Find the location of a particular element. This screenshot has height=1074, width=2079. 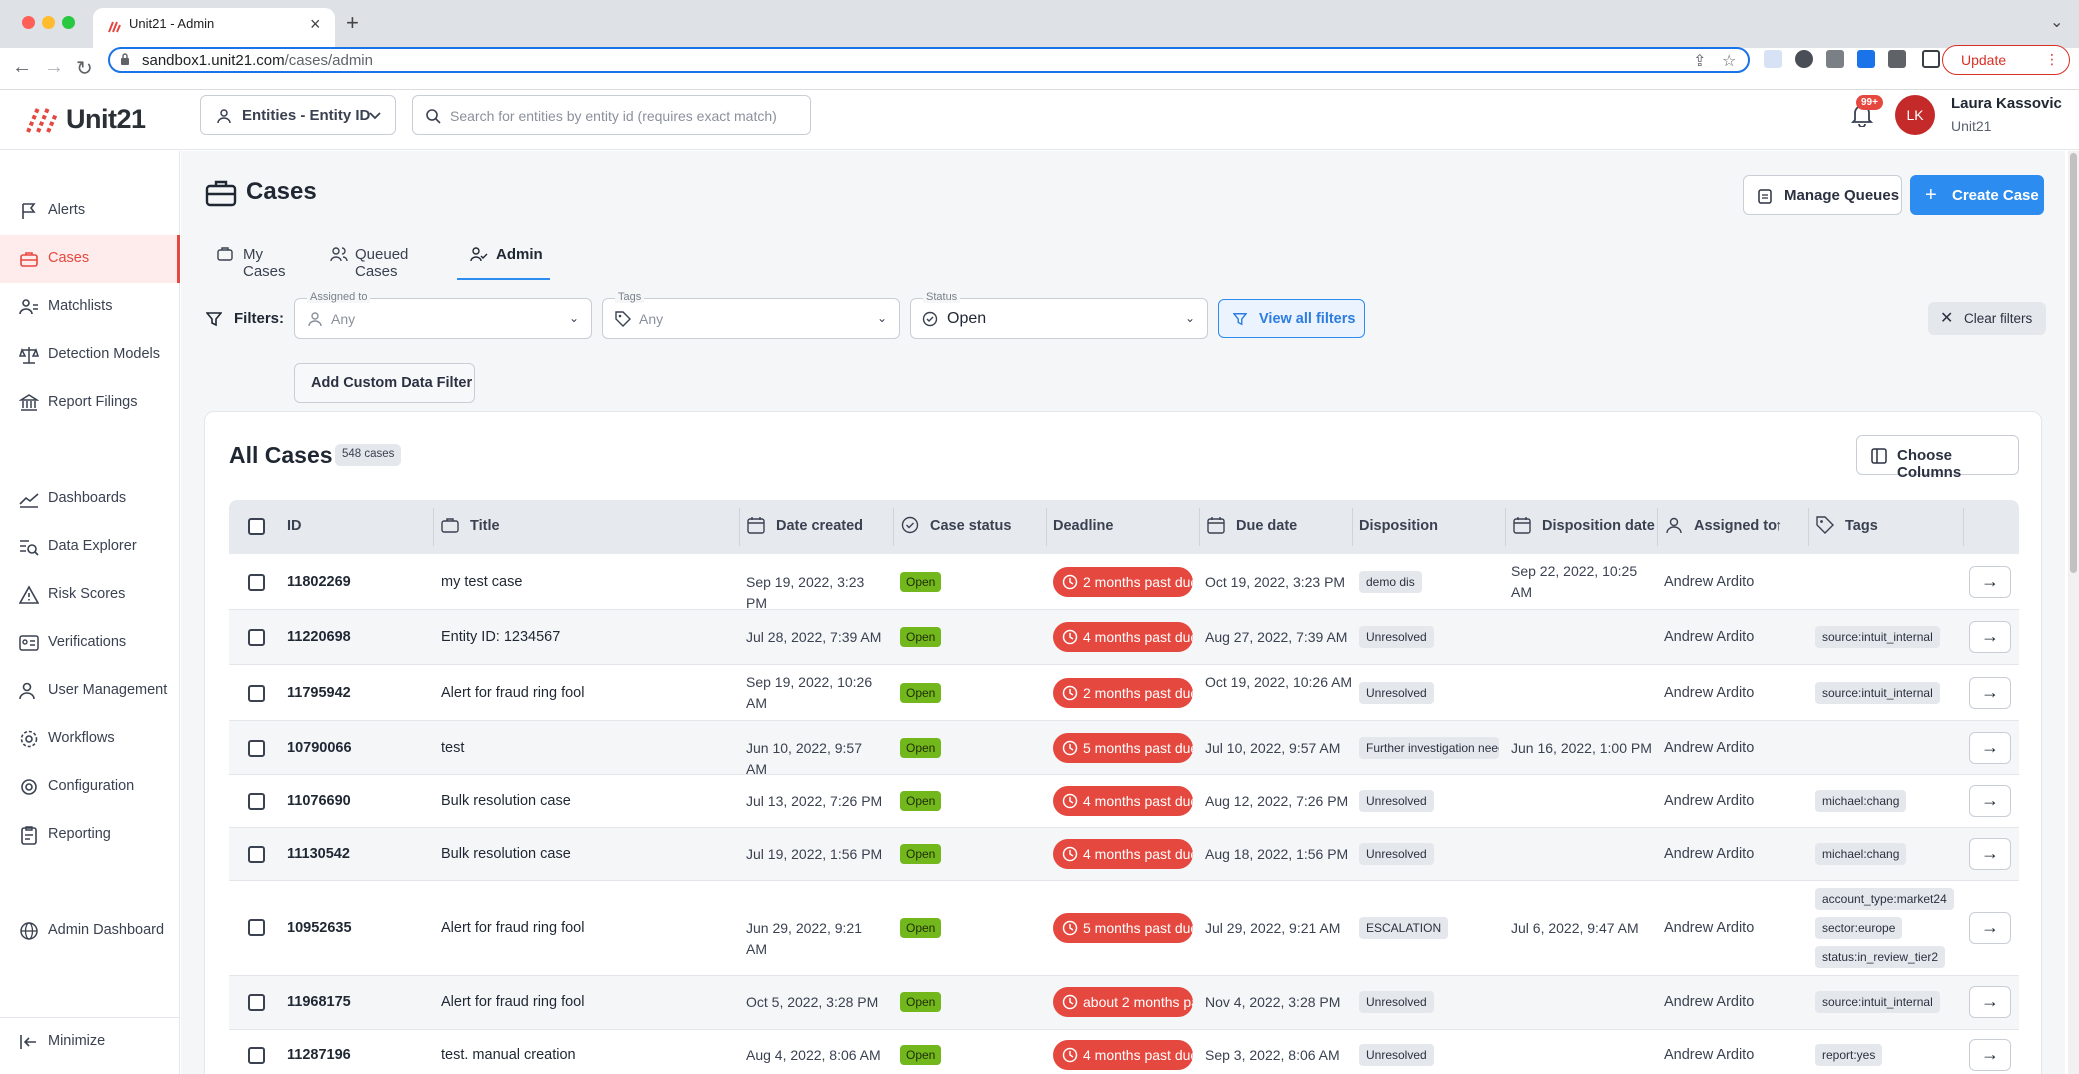

sidebar-item-risk-scores: Risk Scores is located at coordinates (90, 595).